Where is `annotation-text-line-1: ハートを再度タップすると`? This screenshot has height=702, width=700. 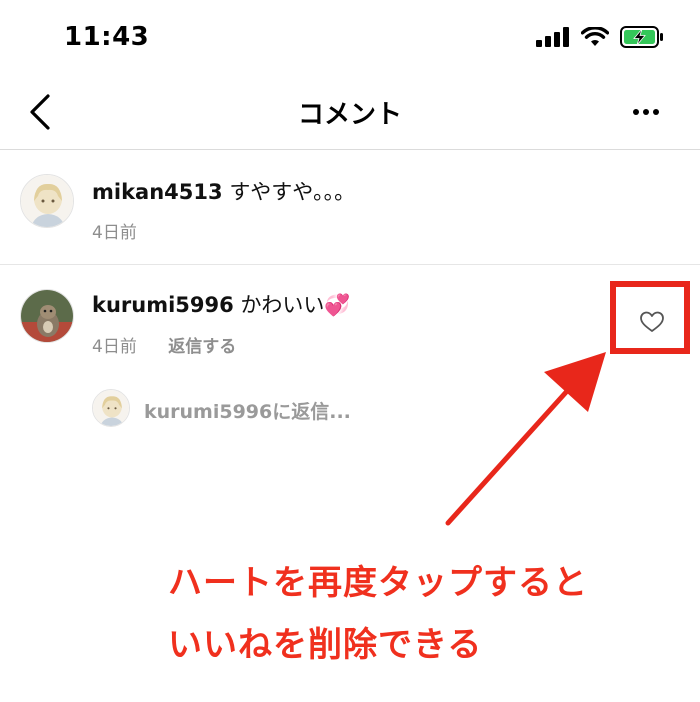
annotation-text-line-1: ハートを再度タップすると is located at coordinates (378, 583).